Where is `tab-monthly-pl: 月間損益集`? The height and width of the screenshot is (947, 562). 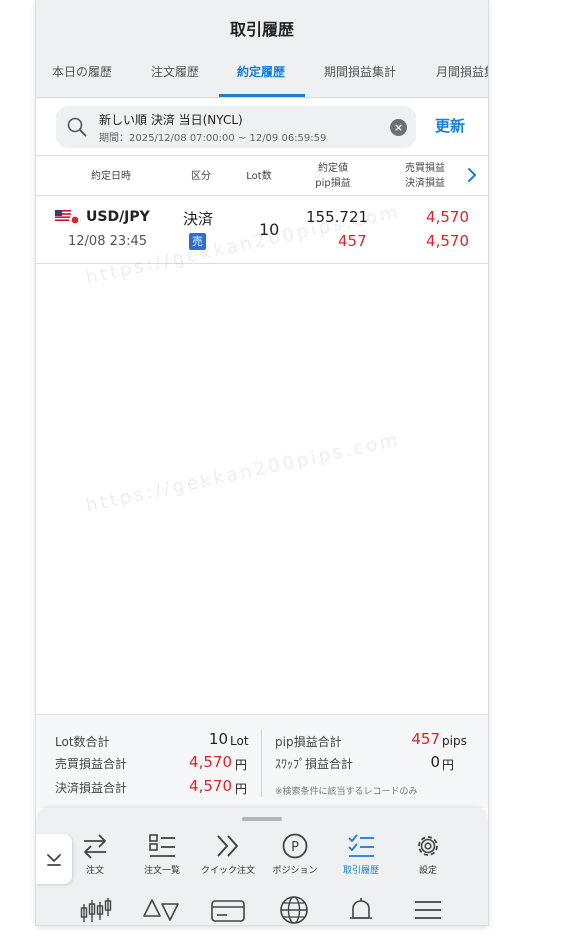 tab-monthly-pl: 月間損益集 is located at coordinates (462, 71).